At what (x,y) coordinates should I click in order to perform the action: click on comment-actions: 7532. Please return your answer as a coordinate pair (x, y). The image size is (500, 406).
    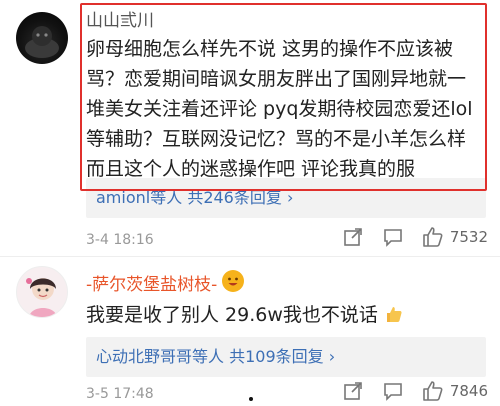
    Looking at the image, I should click on (406, 237).